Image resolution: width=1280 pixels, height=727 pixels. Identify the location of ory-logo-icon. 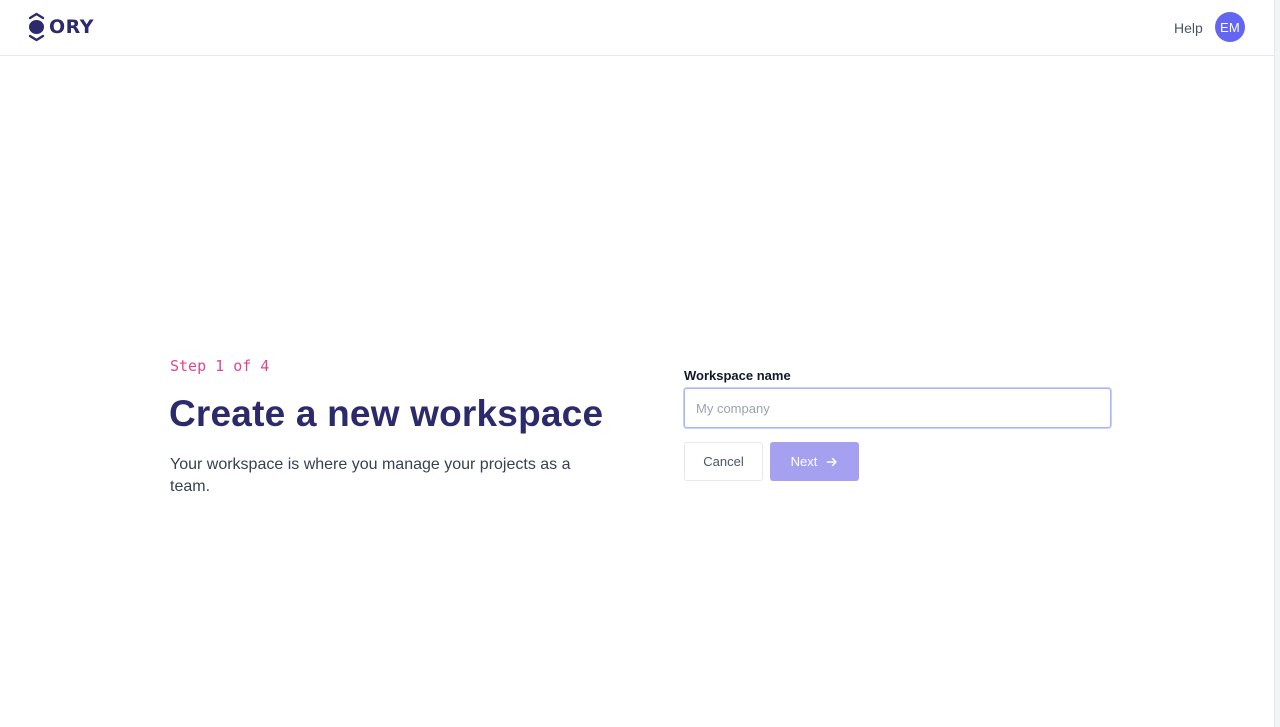
(36, 27).